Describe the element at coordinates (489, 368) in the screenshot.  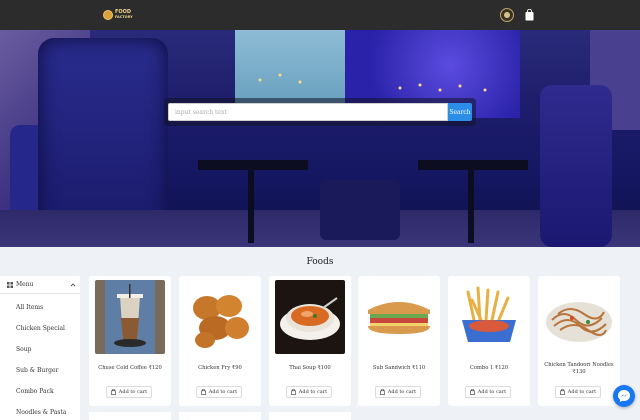
I see `product-name: Combo 1 ₹120` at that location.